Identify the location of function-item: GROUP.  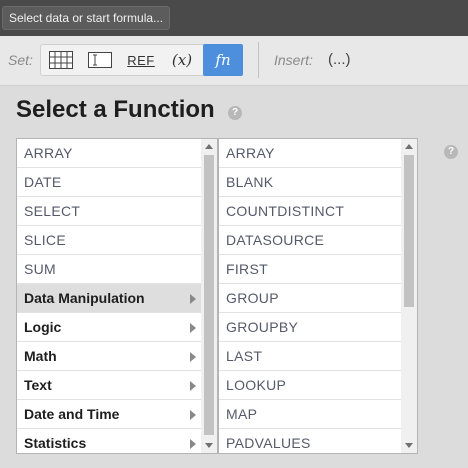
(310, 298).